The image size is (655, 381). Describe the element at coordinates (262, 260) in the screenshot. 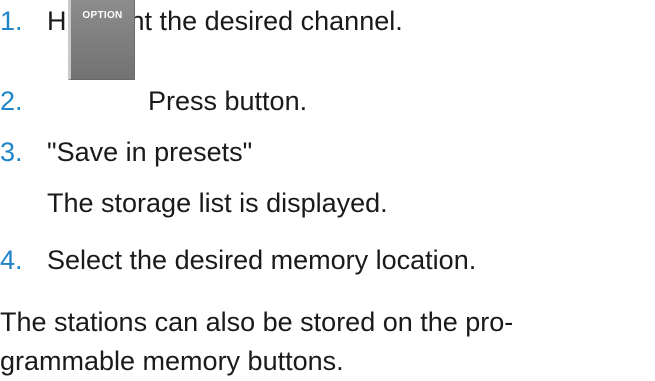

I see `step-text: Select the desired memory location.` at that location.